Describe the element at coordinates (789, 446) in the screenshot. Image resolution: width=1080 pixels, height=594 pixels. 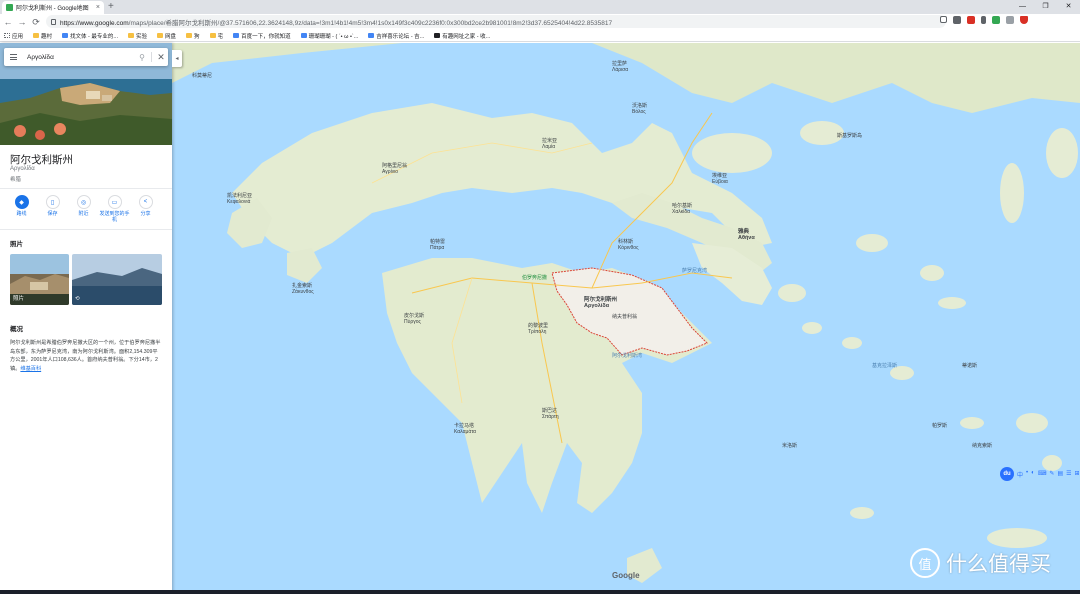
I see `map-label-milos: 米洛斯` at that location.